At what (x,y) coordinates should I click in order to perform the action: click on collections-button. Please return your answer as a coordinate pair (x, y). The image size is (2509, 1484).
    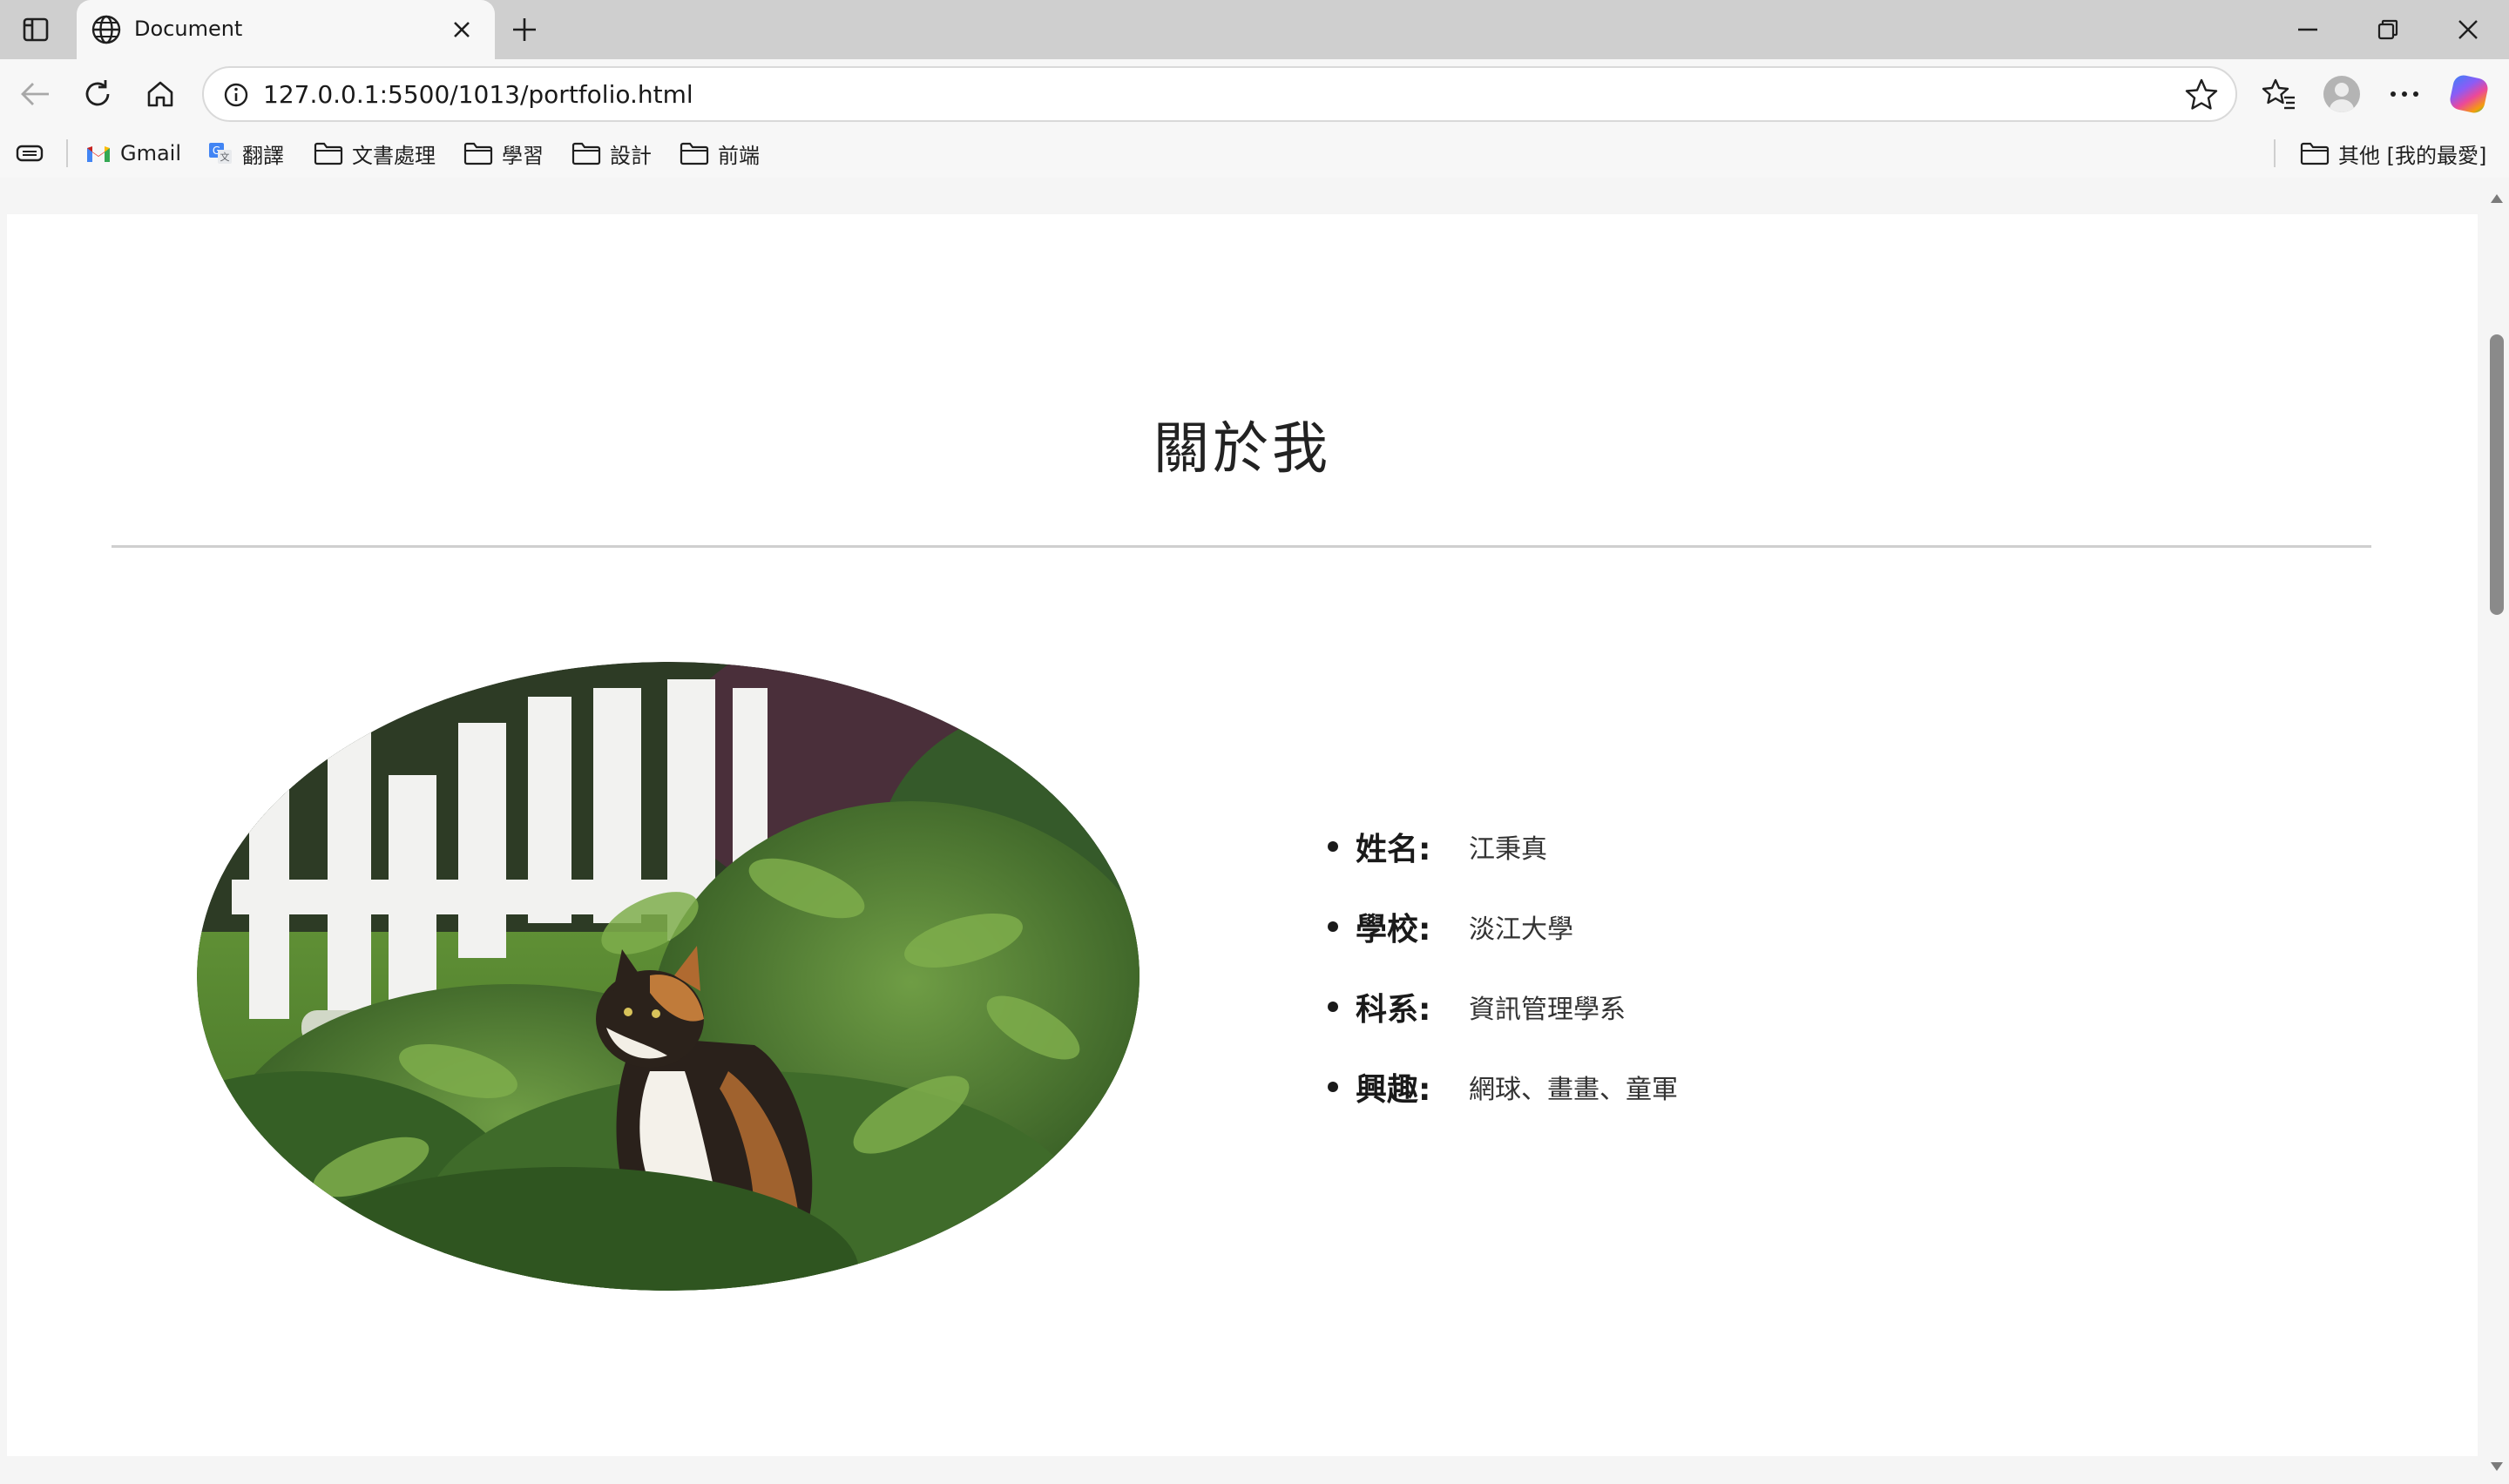
    Looking at the image, I should click on (30, 153).